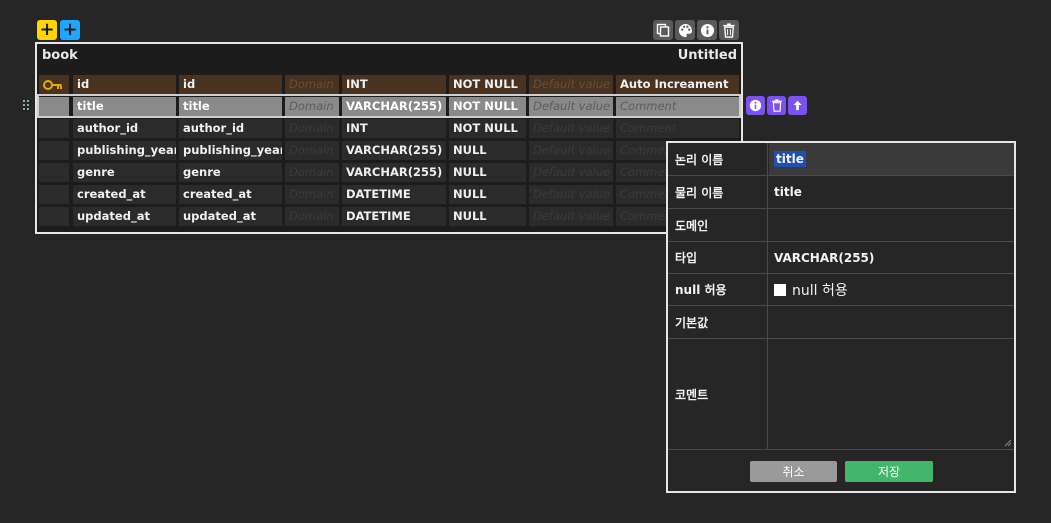 The height and width of the screenshot is (523, 1051). I want to click on cancel-button: 취소, so click(793, 471).